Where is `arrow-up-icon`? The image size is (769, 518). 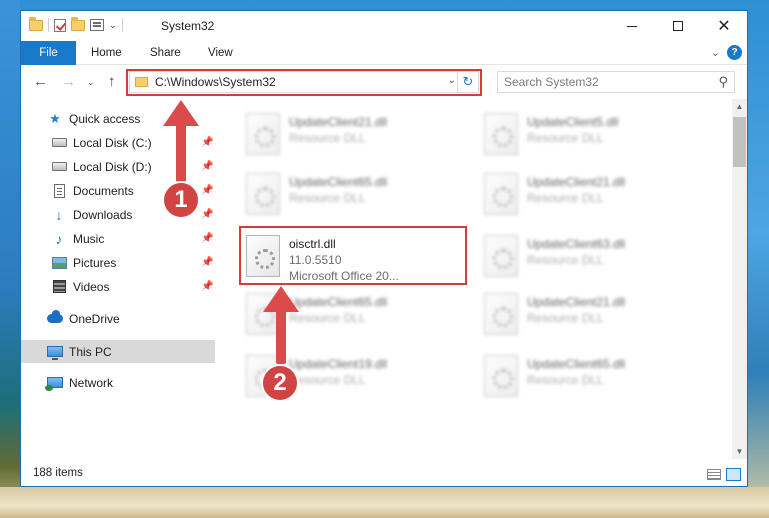 arrow-up-icon is located at coordinates (281, 299).